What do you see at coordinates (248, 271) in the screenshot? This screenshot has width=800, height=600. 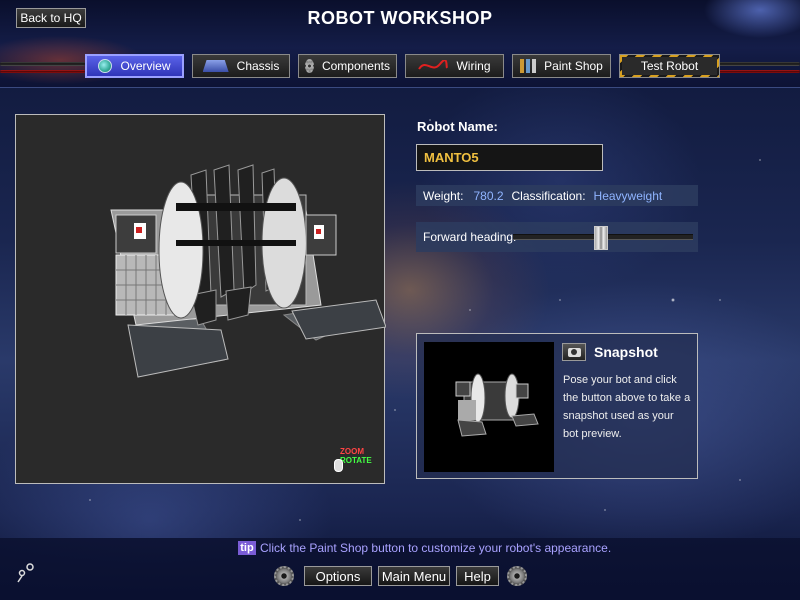 I see `robot-model` at bounding box center [248, 271].